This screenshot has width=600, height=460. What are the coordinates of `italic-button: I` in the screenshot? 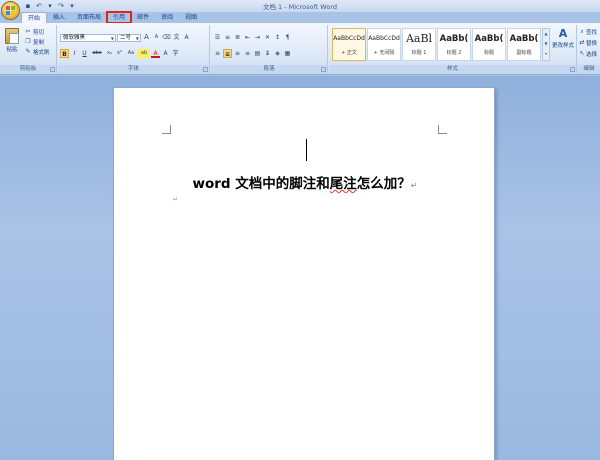 It's located at (74, 53).